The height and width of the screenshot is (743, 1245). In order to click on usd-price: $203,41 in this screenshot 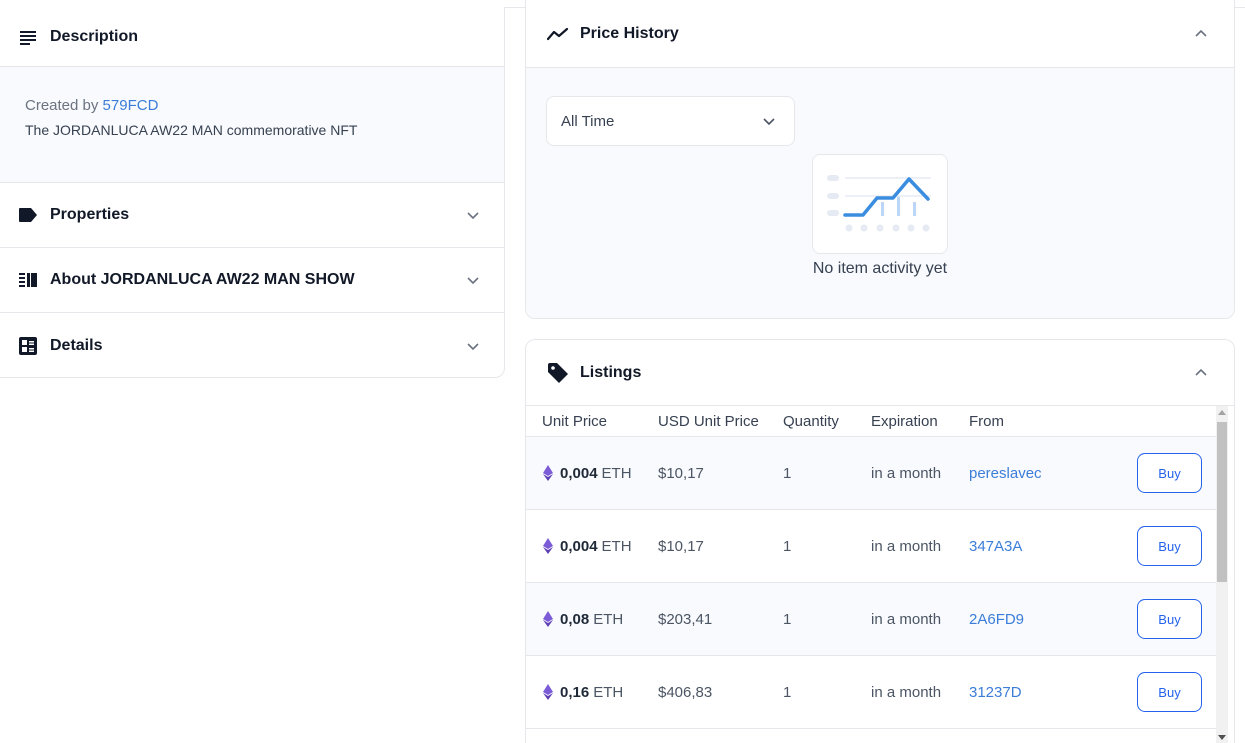, I will do `click(685, 619)`.